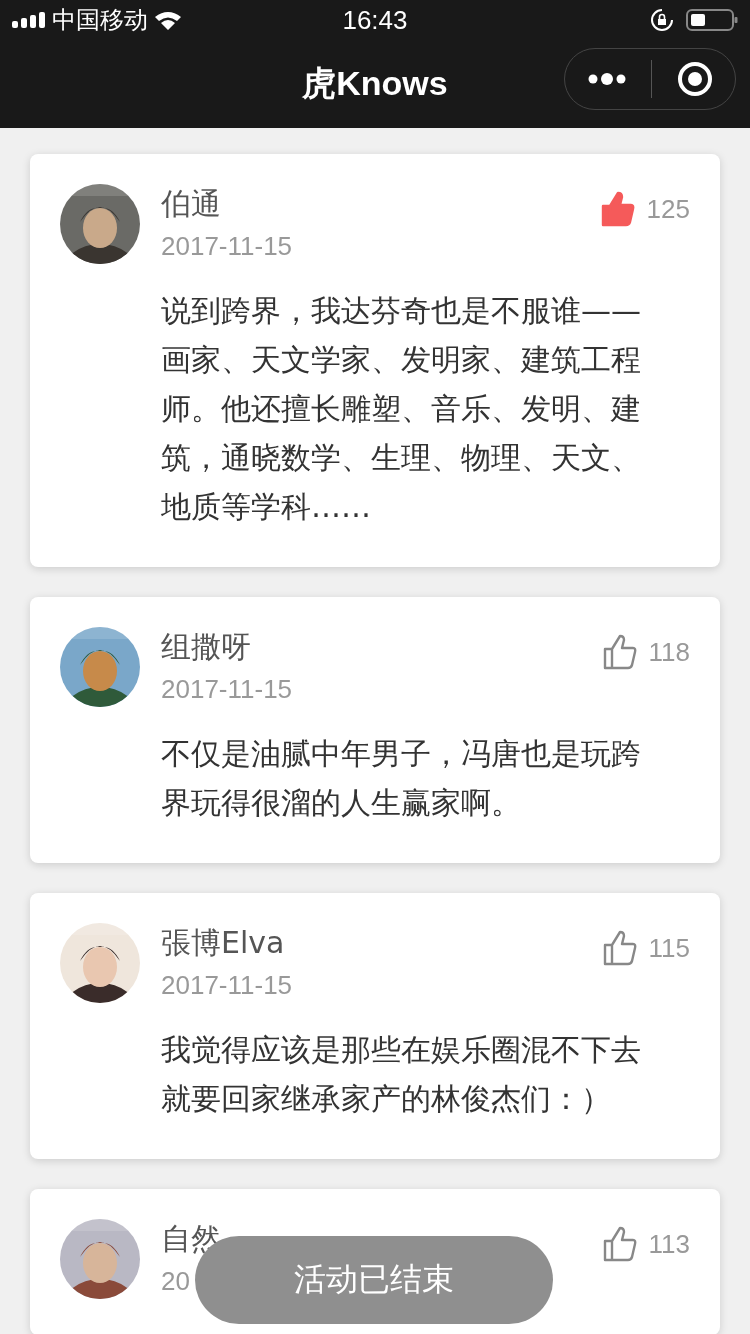  Describe the element at coordinates (668, 209) in the screenshot. I see `like-count: 125` at that location.